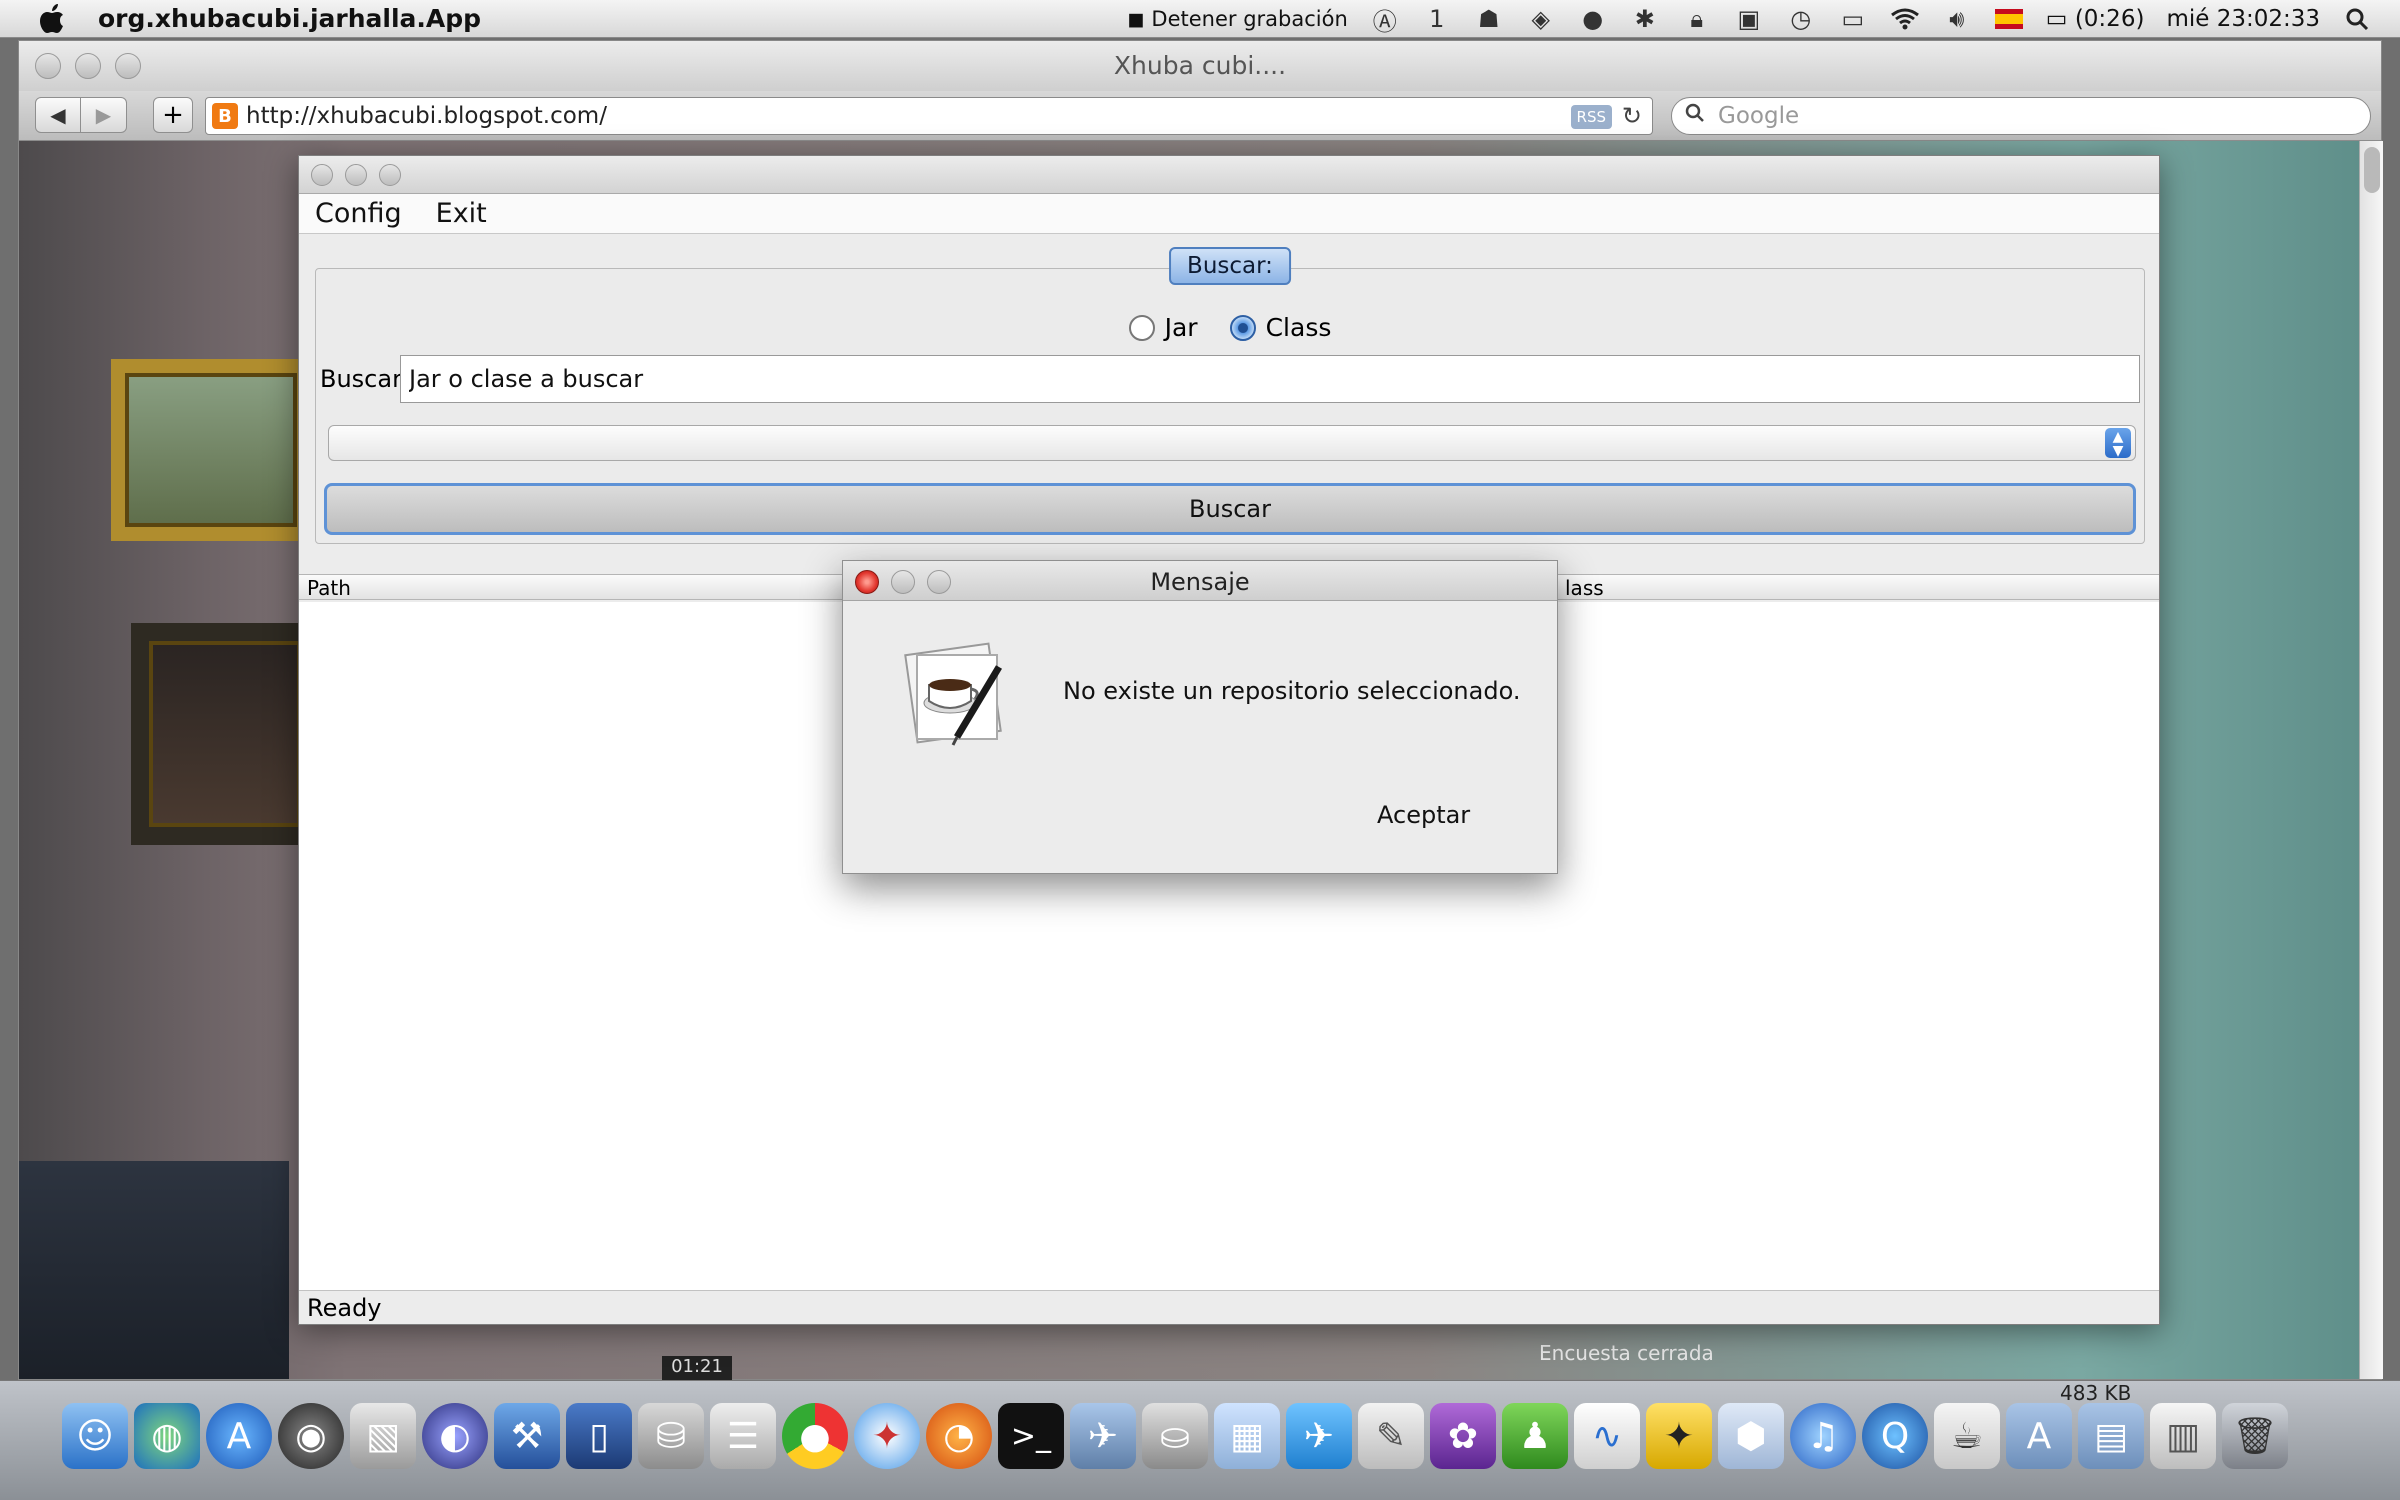 This screenshot has height=1500, width=2400. Describe the element at coordinates (1967, 1436) in the screenshot. I see `java-icon: ☕︎` at that location.